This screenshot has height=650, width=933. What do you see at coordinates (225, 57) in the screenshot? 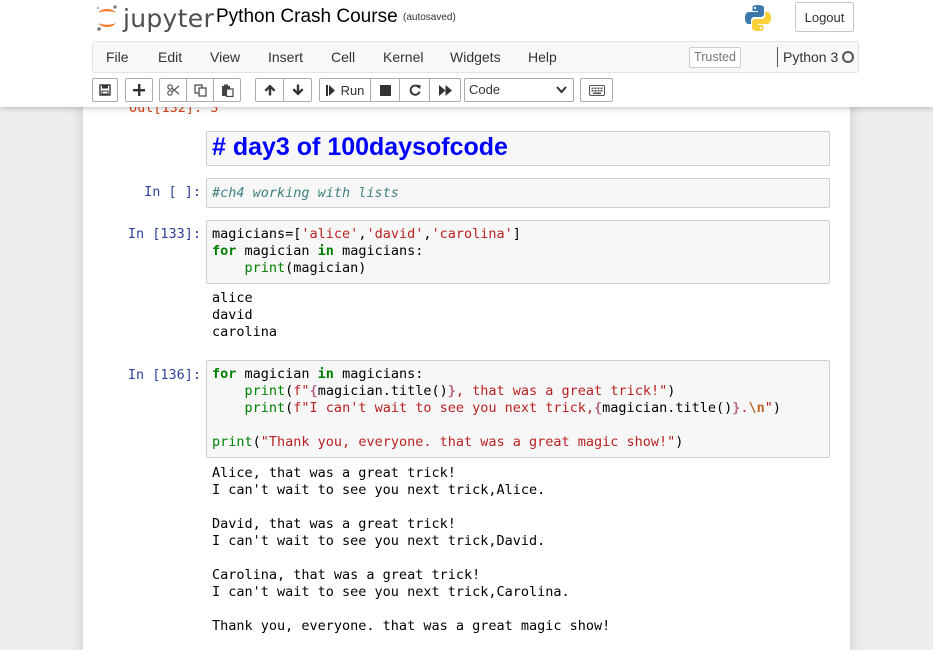
I see `menu-view: View` at bounding box center [225, 57].